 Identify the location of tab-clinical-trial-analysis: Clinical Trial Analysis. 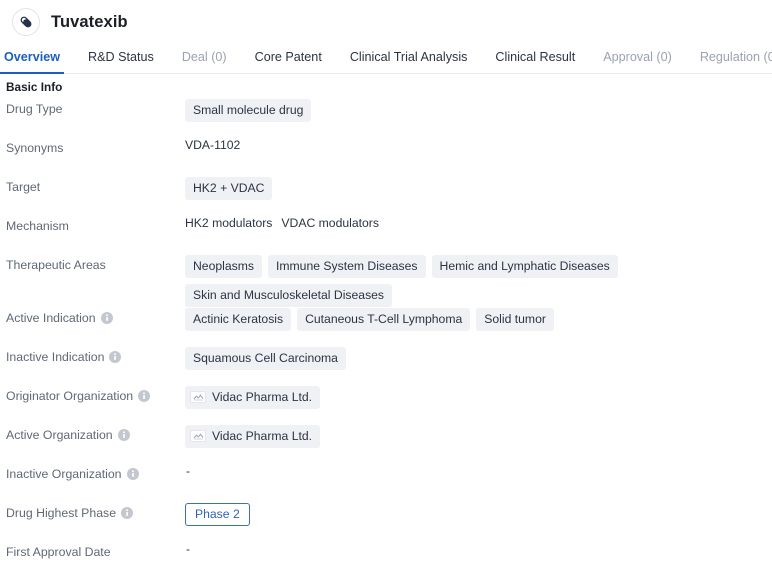
(409, 62).